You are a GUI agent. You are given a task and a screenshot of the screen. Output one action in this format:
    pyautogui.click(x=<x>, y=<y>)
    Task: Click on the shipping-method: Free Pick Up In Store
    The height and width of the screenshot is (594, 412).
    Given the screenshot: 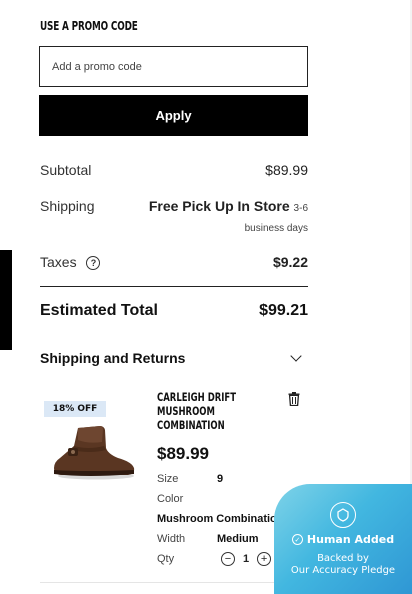 What is the action you would take?
    pyautogui.click(x=219, y=206)
    